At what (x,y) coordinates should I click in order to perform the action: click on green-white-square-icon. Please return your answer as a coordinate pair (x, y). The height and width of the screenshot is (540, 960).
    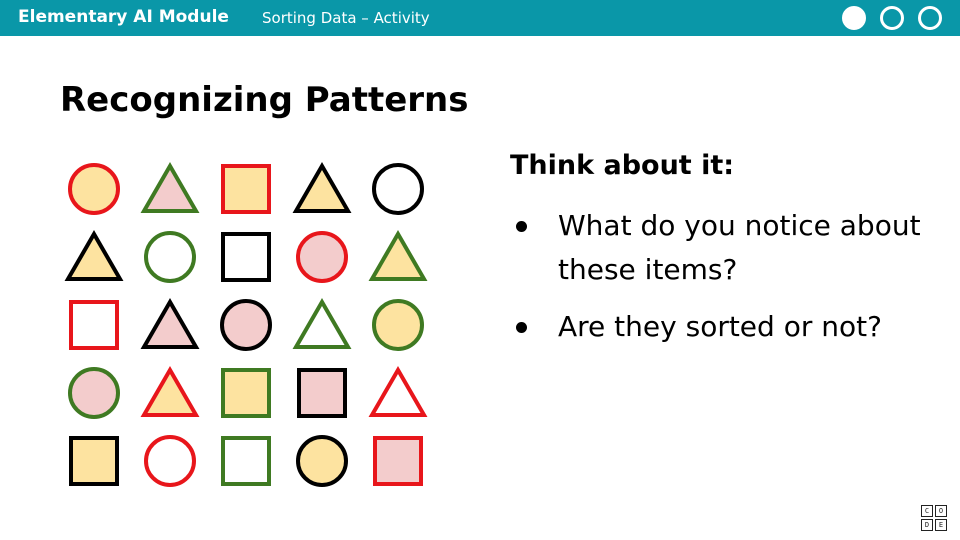
    Looking at the image, I should click on (246, 461).